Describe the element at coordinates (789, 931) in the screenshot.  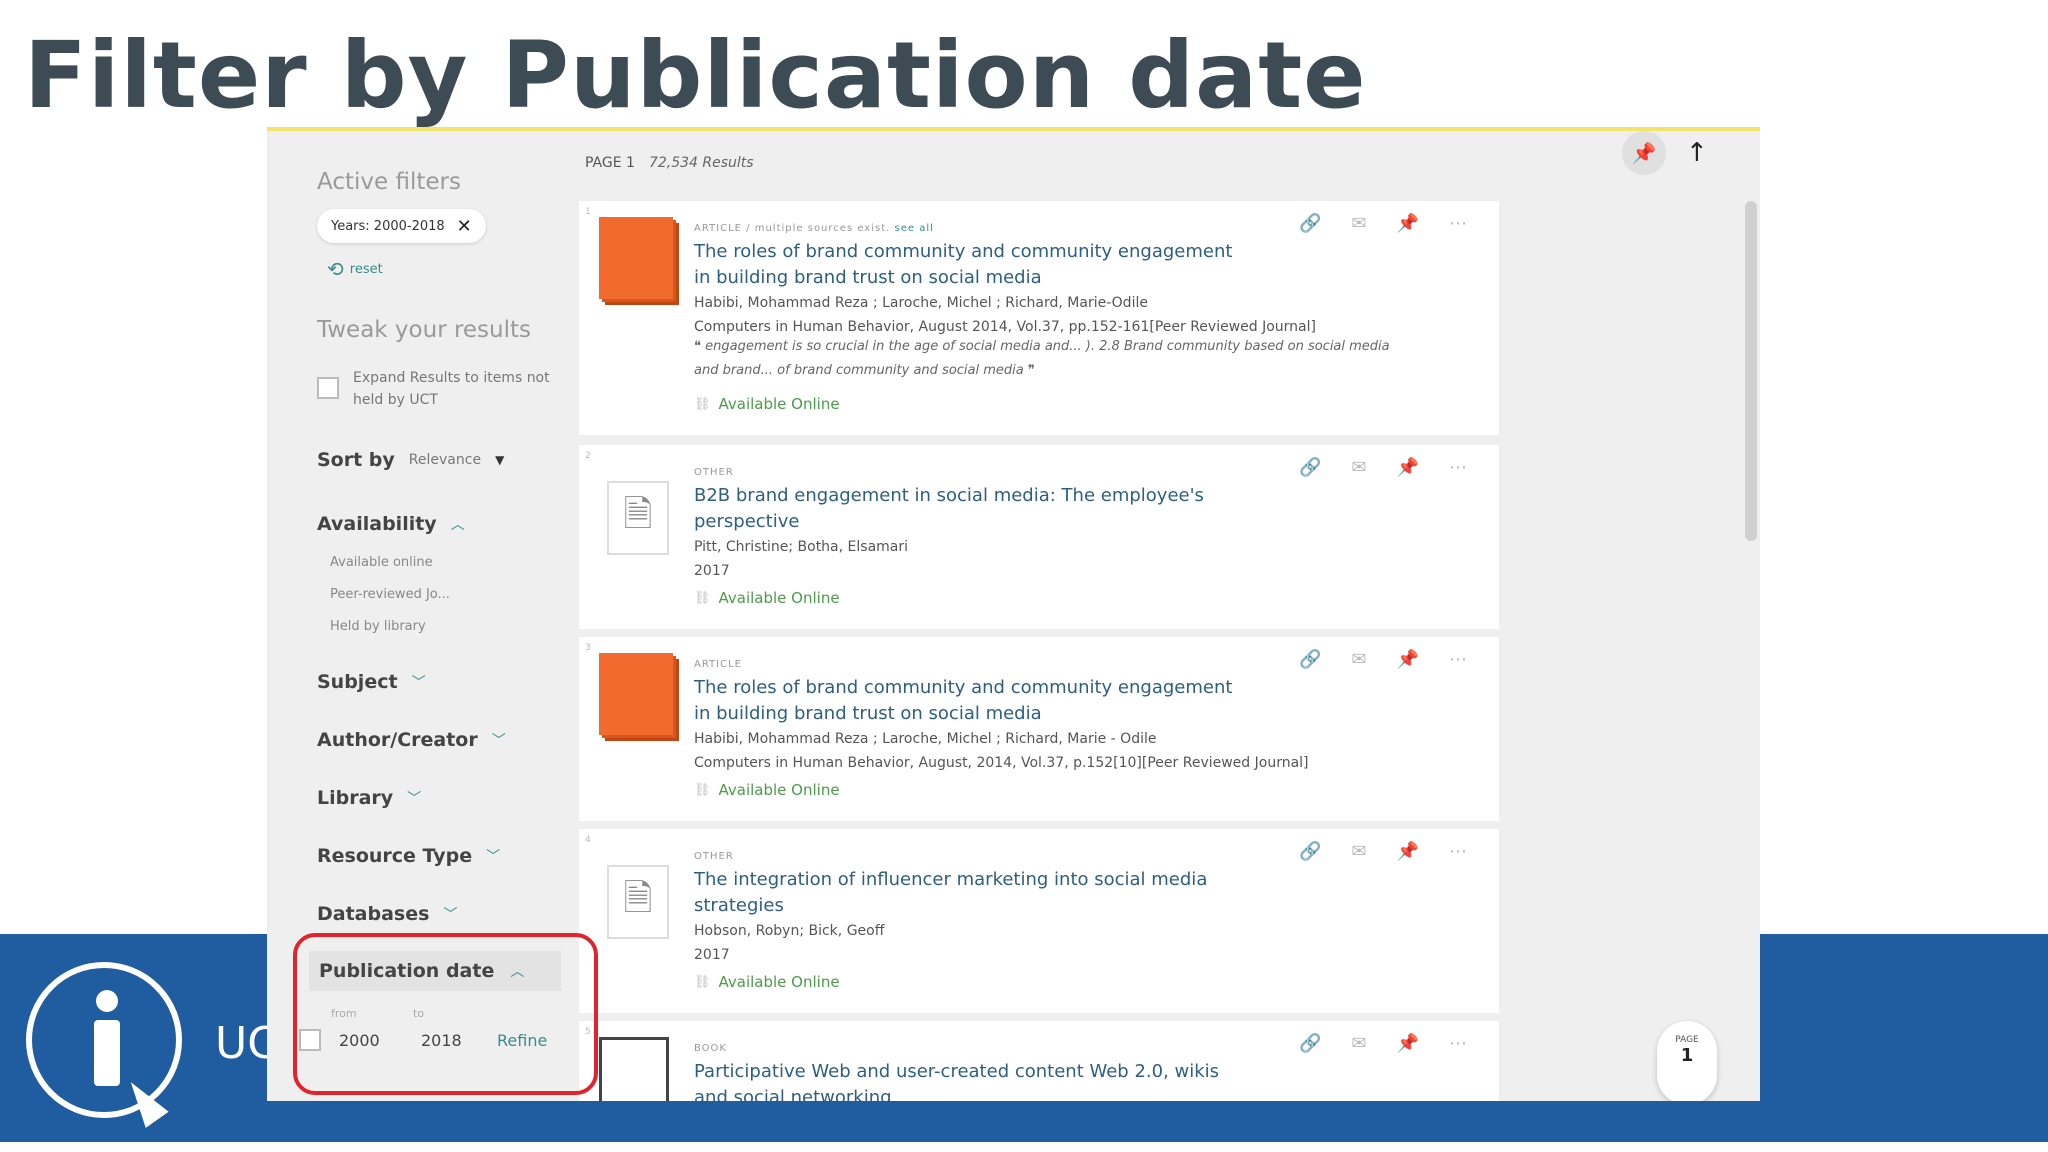
I see `result-authors: Hobson, Robyn; Bick, Geoff` at that location.